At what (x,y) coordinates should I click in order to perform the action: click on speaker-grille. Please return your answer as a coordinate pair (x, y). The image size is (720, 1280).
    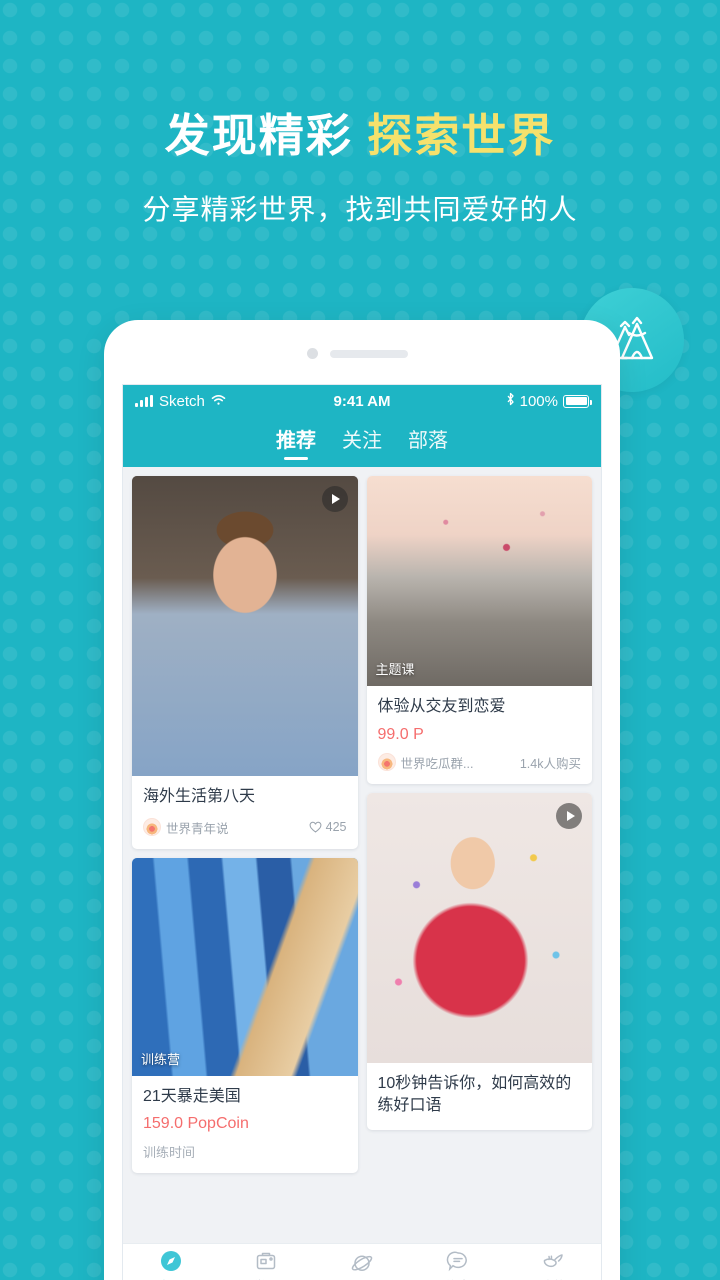
    Looking at the image, I should click on (369, 354).